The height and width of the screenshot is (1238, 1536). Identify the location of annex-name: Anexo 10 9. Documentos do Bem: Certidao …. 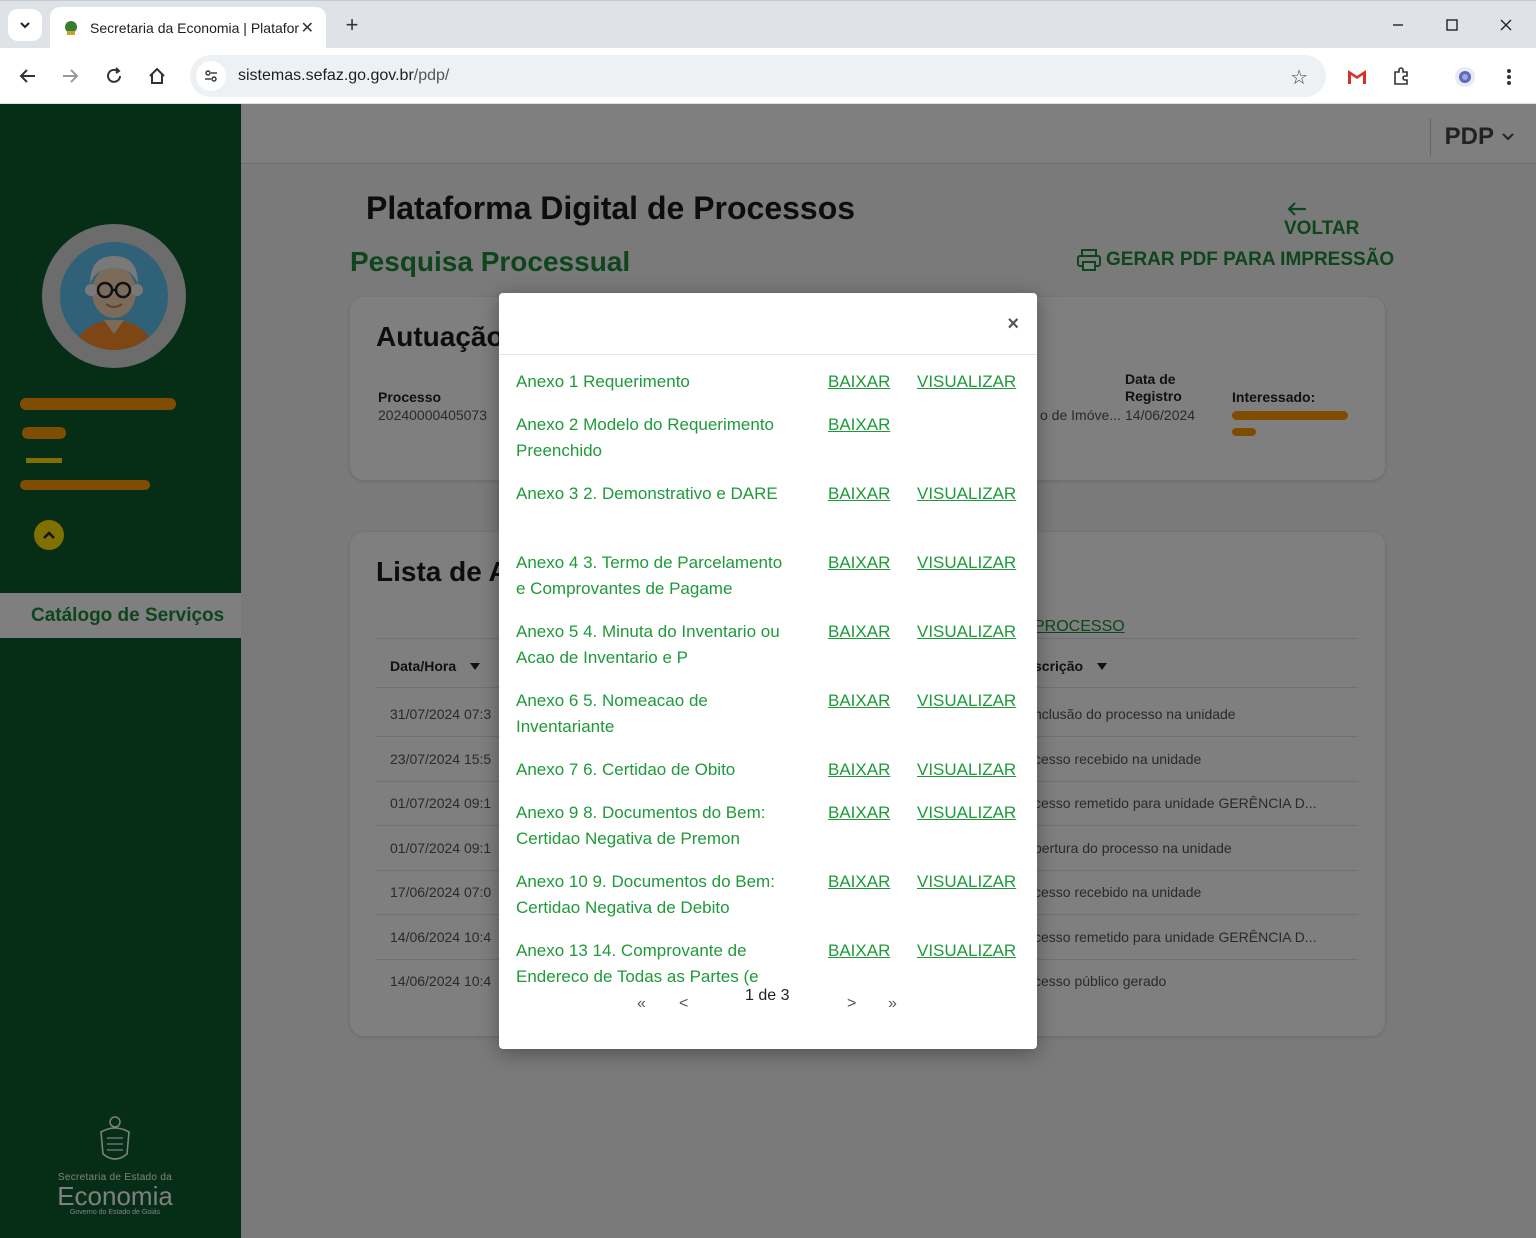
(645, 894).